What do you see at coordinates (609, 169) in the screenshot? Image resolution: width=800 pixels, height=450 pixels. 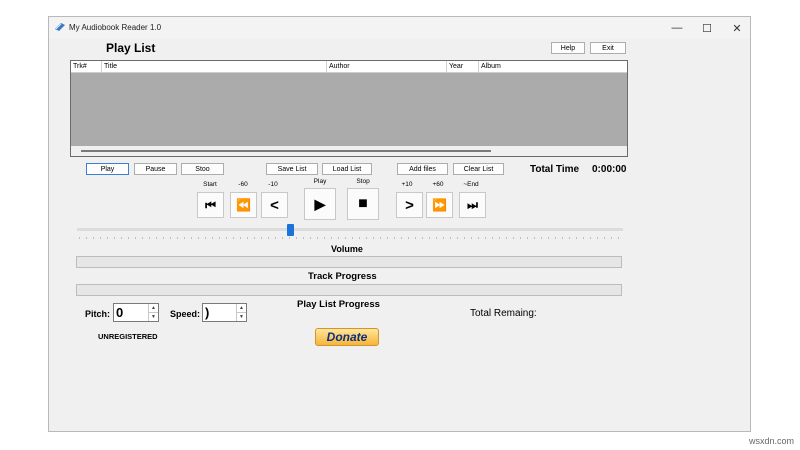 I see `total-time-value: 0:00:00` at bounding box center [609, 169].